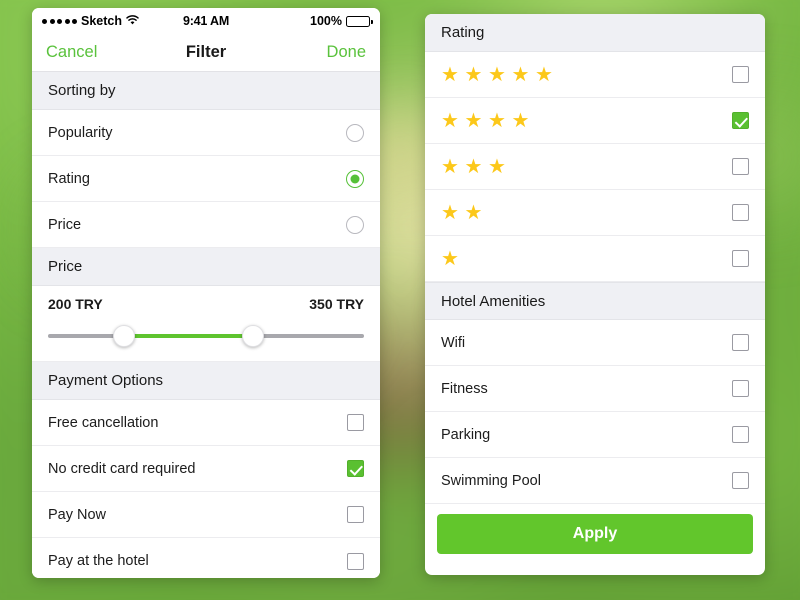  What do you see at coordinates (123, 336) in the screenshot?
I see `slider-handle-min` at bounding box center [123, 336].